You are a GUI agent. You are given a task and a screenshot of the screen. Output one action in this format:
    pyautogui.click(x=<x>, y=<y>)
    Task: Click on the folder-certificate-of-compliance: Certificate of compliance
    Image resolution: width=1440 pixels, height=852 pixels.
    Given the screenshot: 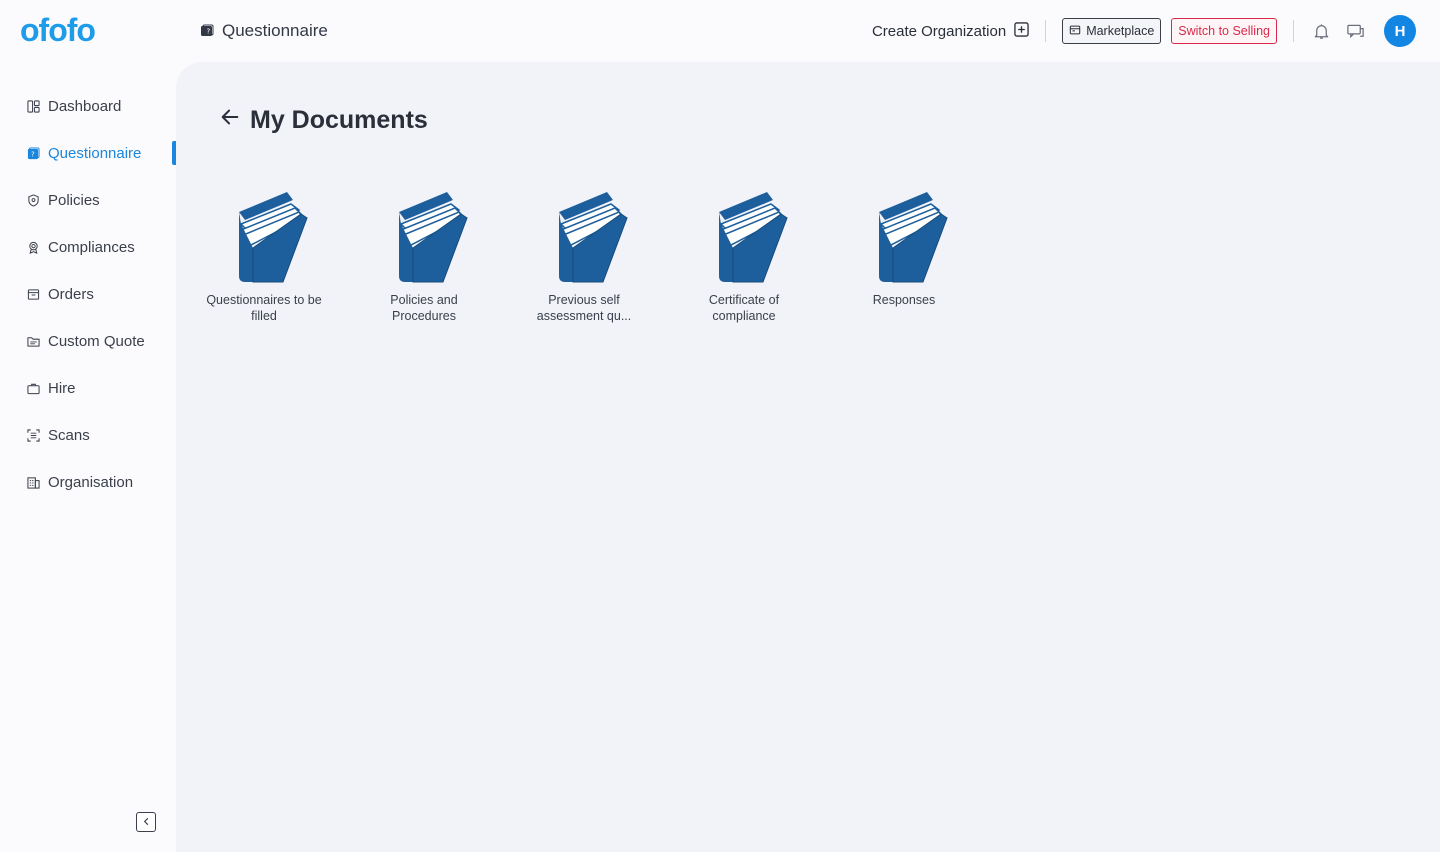 What is the action you would take?
    pyautogui.click(x=744, y=260)
    